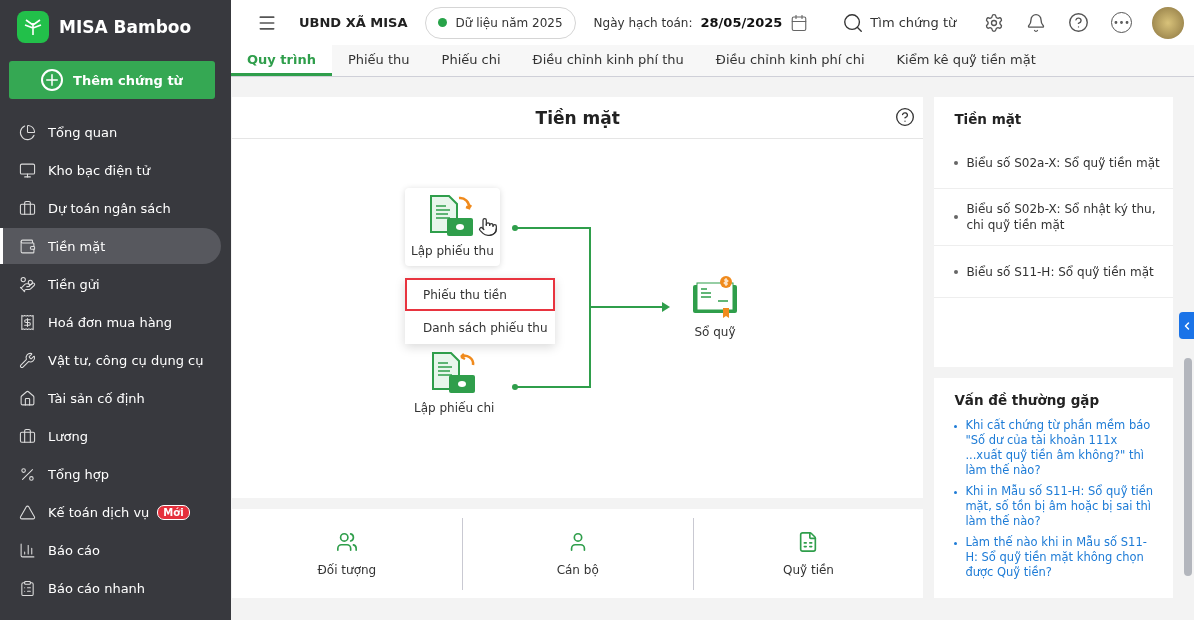  Describe the element at coordinates (110, 588) in the screenshot. I see `sidebar-item: Báo cáo nhanh` at that location.